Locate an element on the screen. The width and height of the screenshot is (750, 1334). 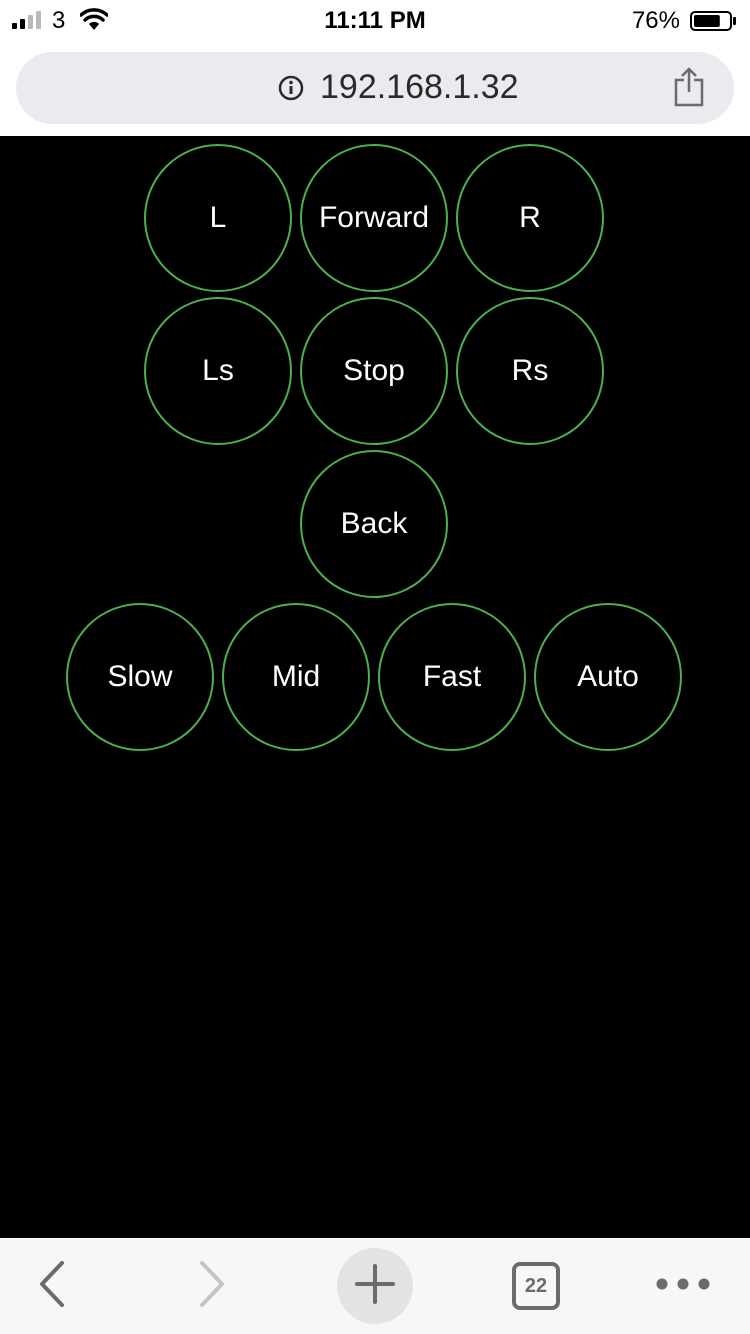
auto-button: Auto is located at coordinates (608, 677).